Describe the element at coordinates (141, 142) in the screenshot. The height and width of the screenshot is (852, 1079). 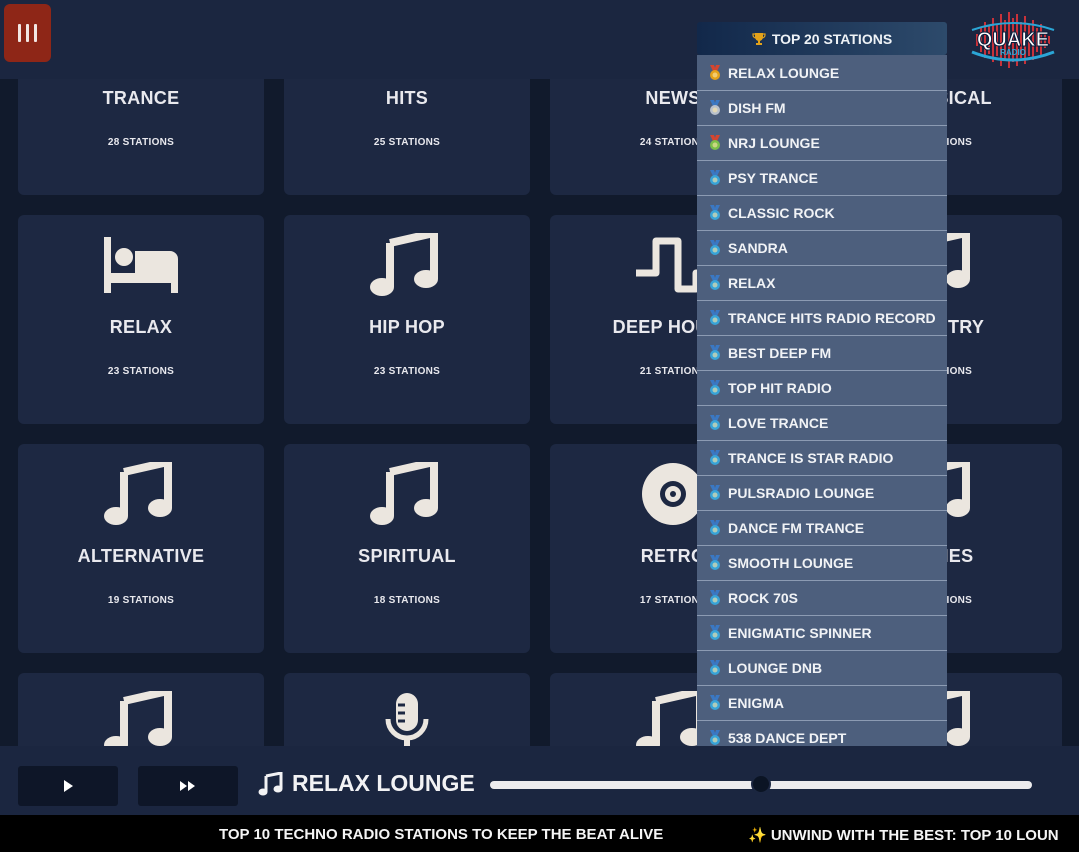
I see `genre-station-count: 28 STATIONS` at that location.